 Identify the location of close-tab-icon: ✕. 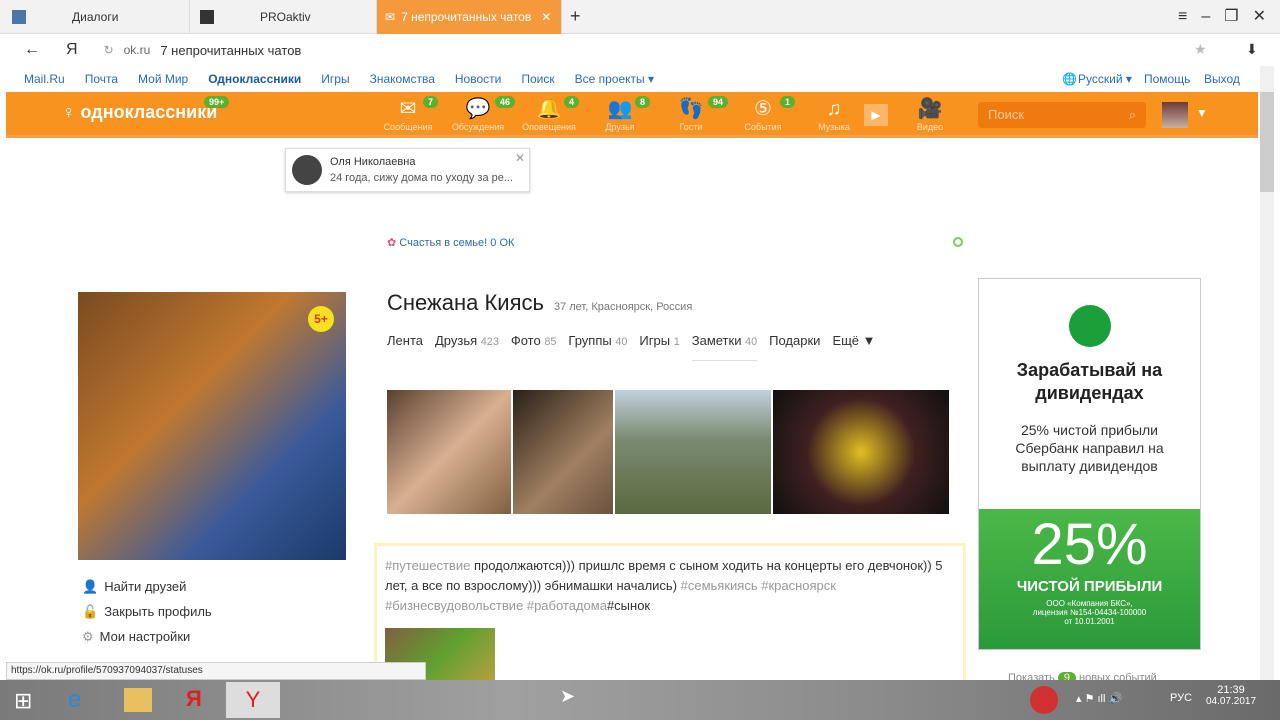
(546, 17).